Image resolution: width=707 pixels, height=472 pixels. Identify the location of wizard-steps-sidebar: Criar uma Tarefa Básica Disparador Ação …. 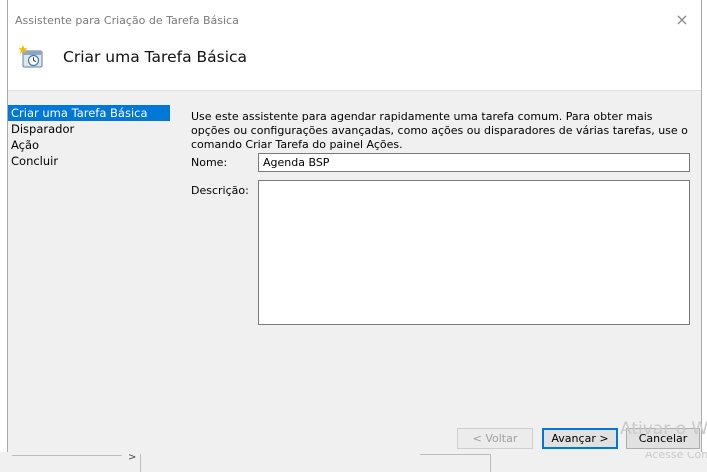
(93, 137).